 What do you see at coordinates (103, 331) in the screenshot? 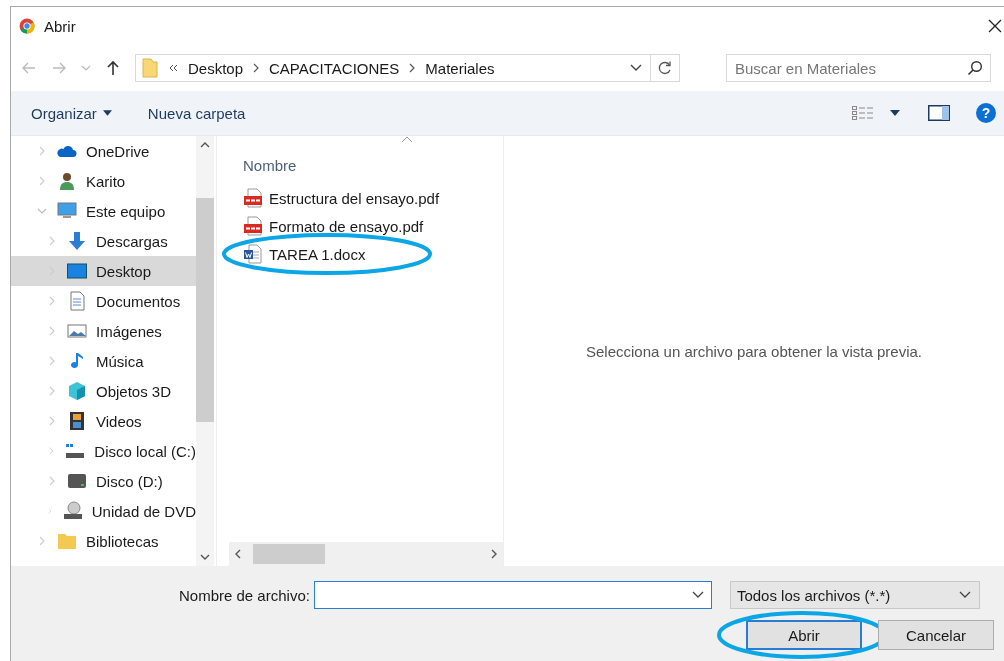
I see `sidebar-item: Imágenes` at bounding box center [103, 331].